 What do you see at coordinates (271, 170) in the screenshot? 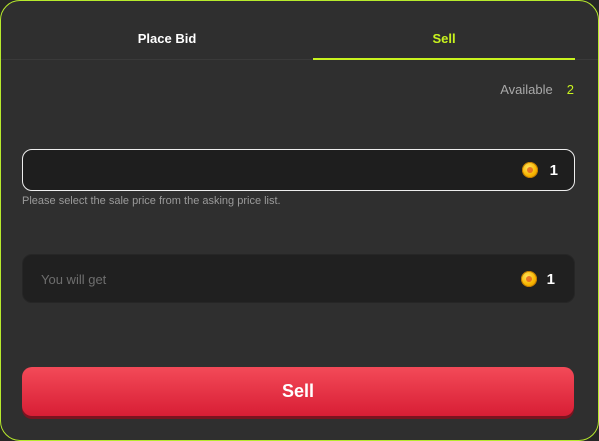
I see `sale-price-input` at bounding box center [271, 170].